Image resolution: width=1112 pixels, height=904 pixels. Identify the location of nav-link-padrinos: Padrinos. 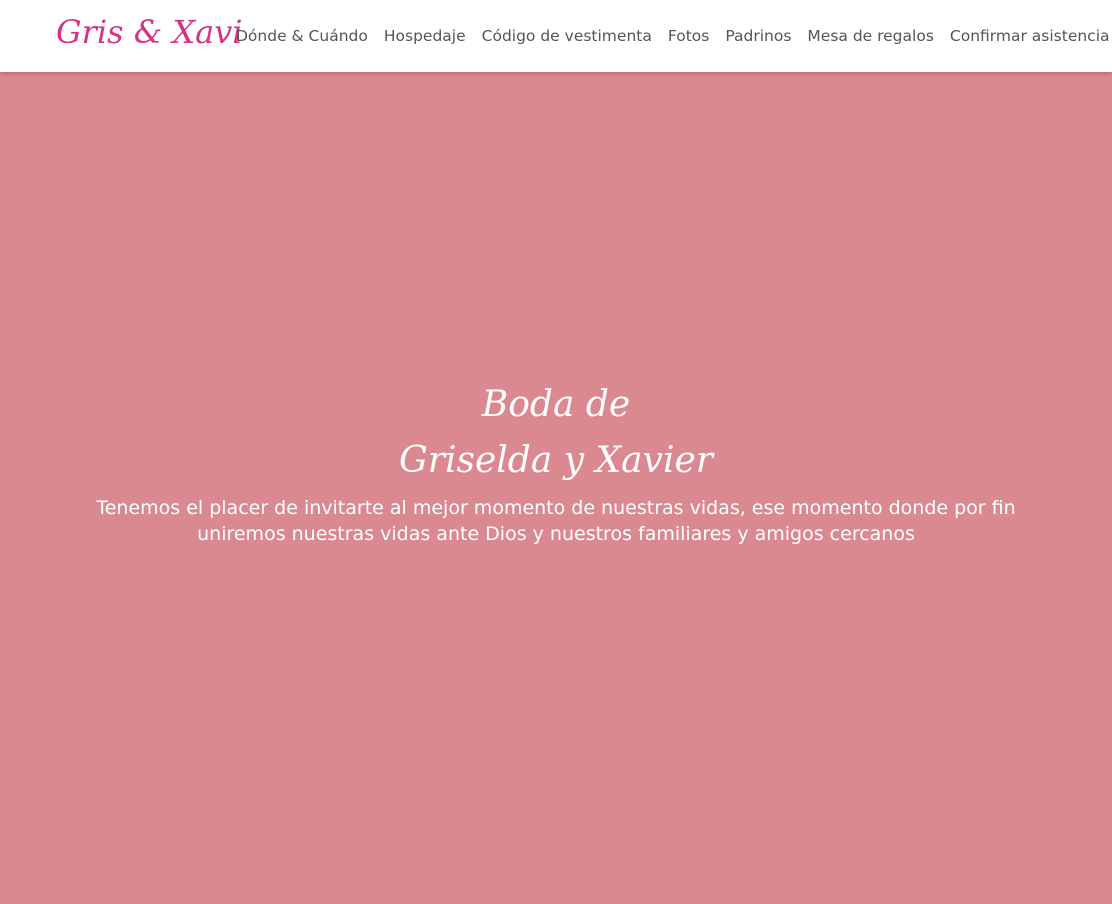
(758, 36).